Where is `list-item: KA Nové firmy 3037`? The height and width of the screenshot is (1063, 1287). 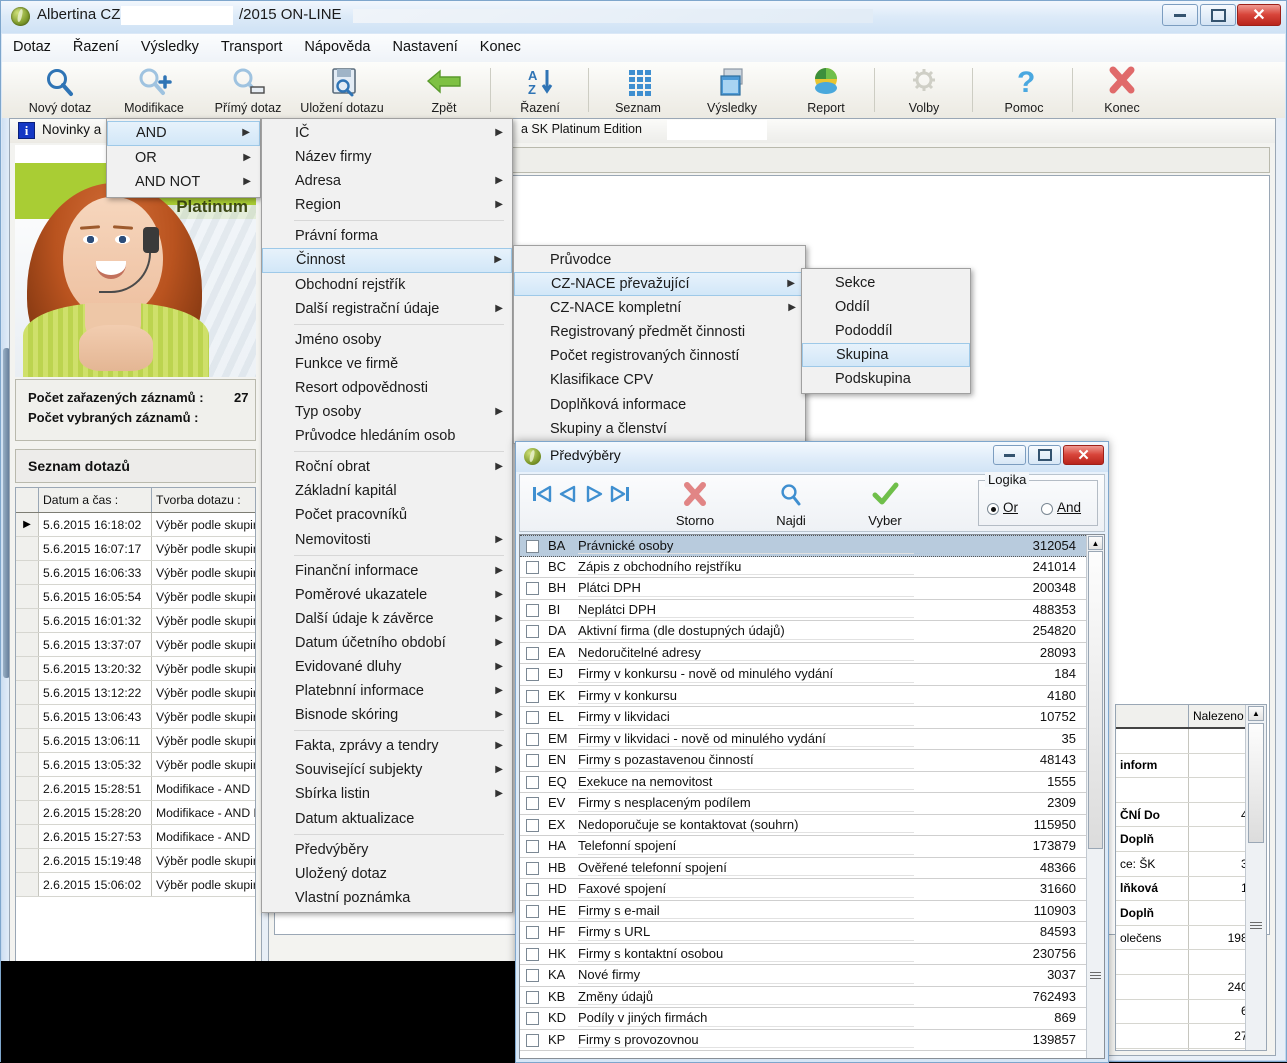 list-item: KA Nové firmy 3037 is located at coordinates (812, 976).